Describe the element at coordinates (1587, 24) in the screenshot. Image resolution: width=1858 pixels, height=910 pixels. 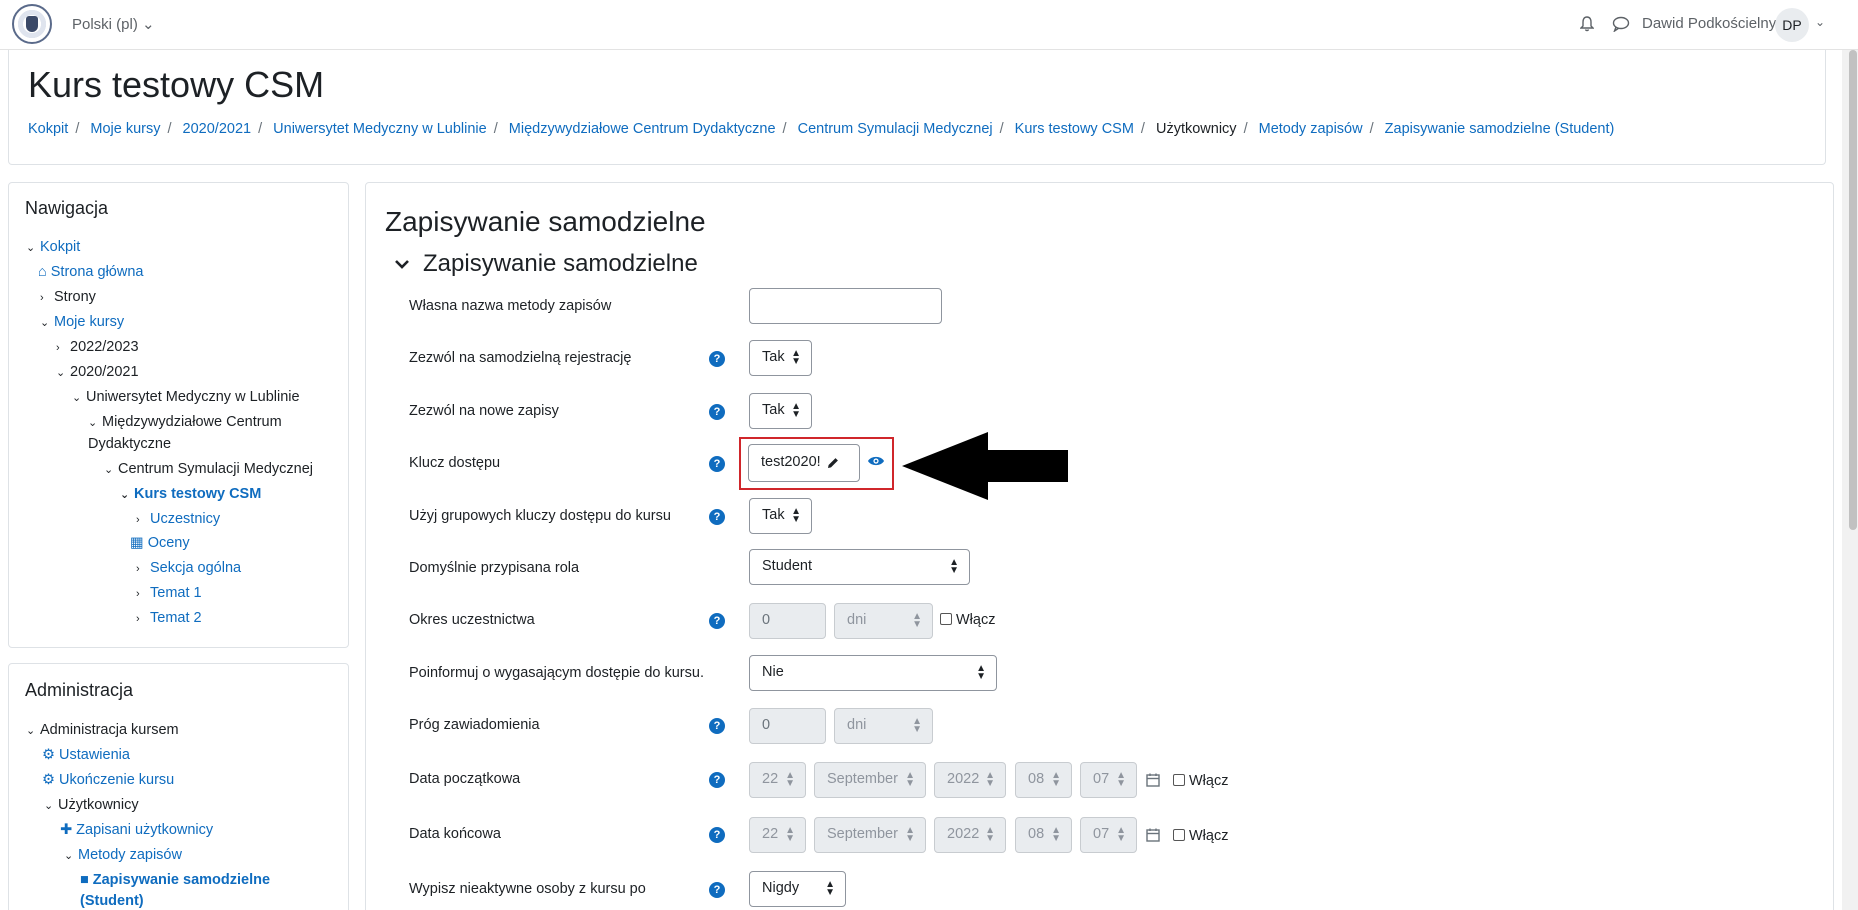
I see `bell-icon` at that location.